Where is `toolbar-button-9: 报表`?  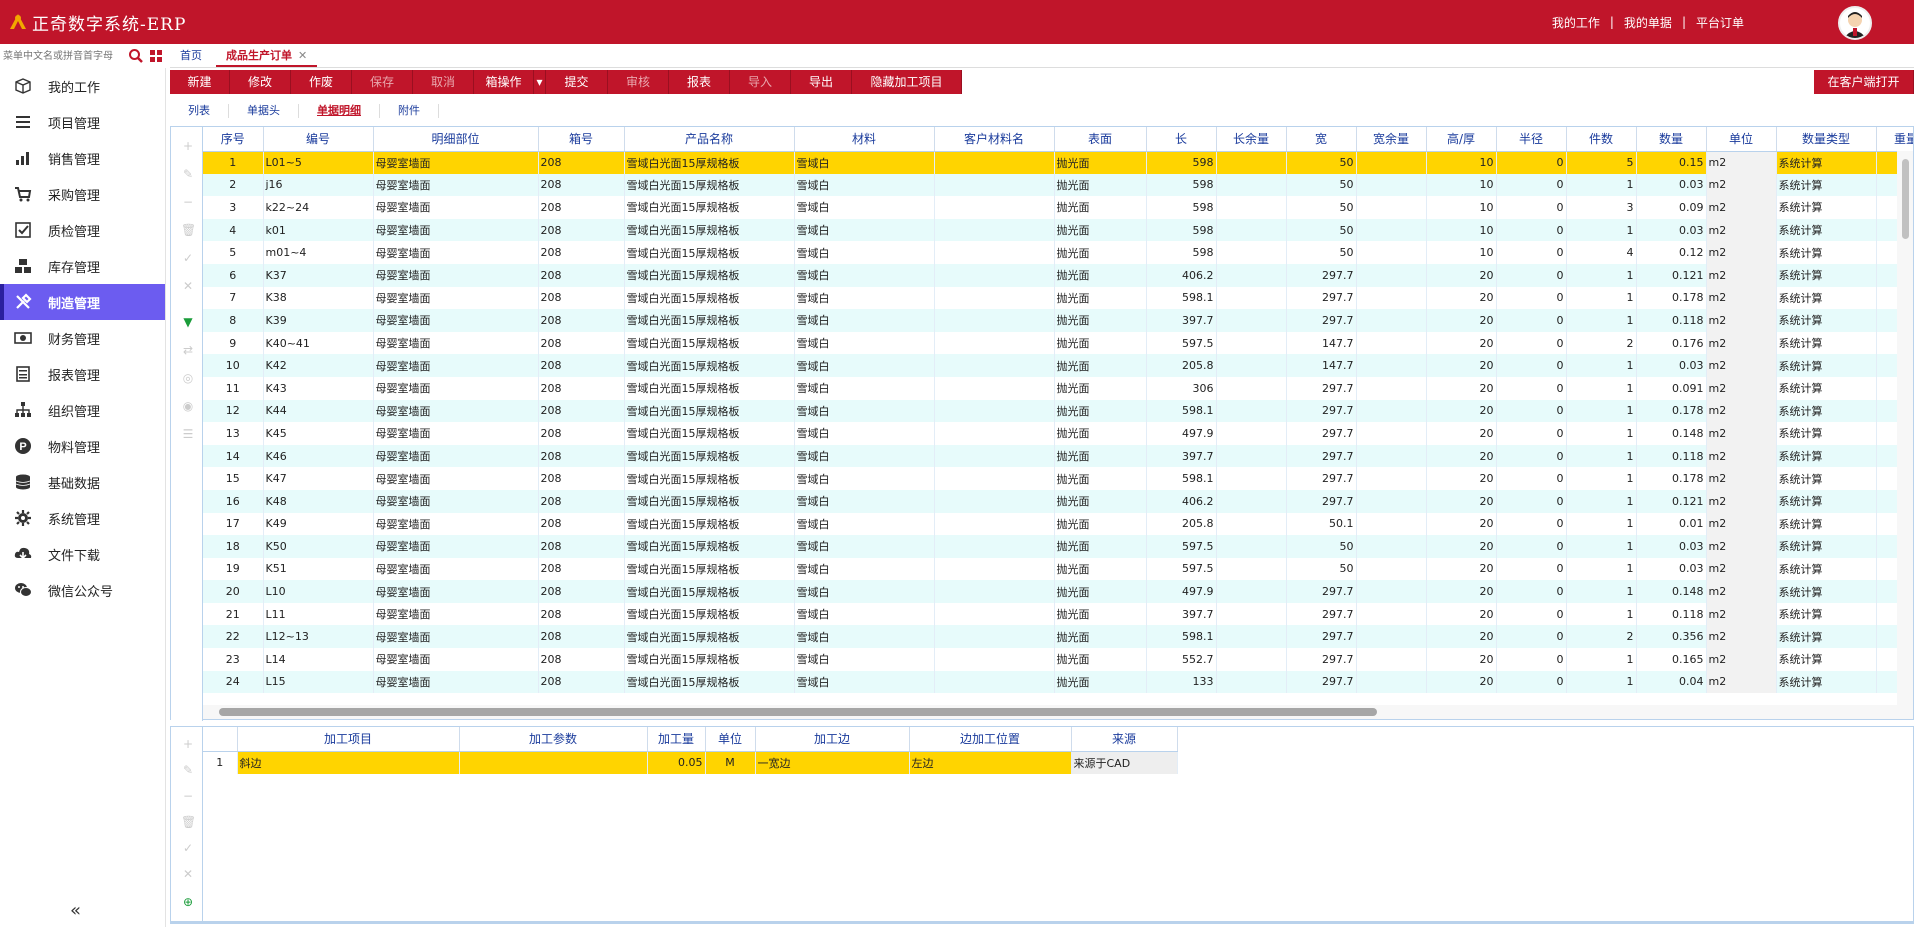
toolbar-button-9: 报表 is located at coordinates (699, 82).